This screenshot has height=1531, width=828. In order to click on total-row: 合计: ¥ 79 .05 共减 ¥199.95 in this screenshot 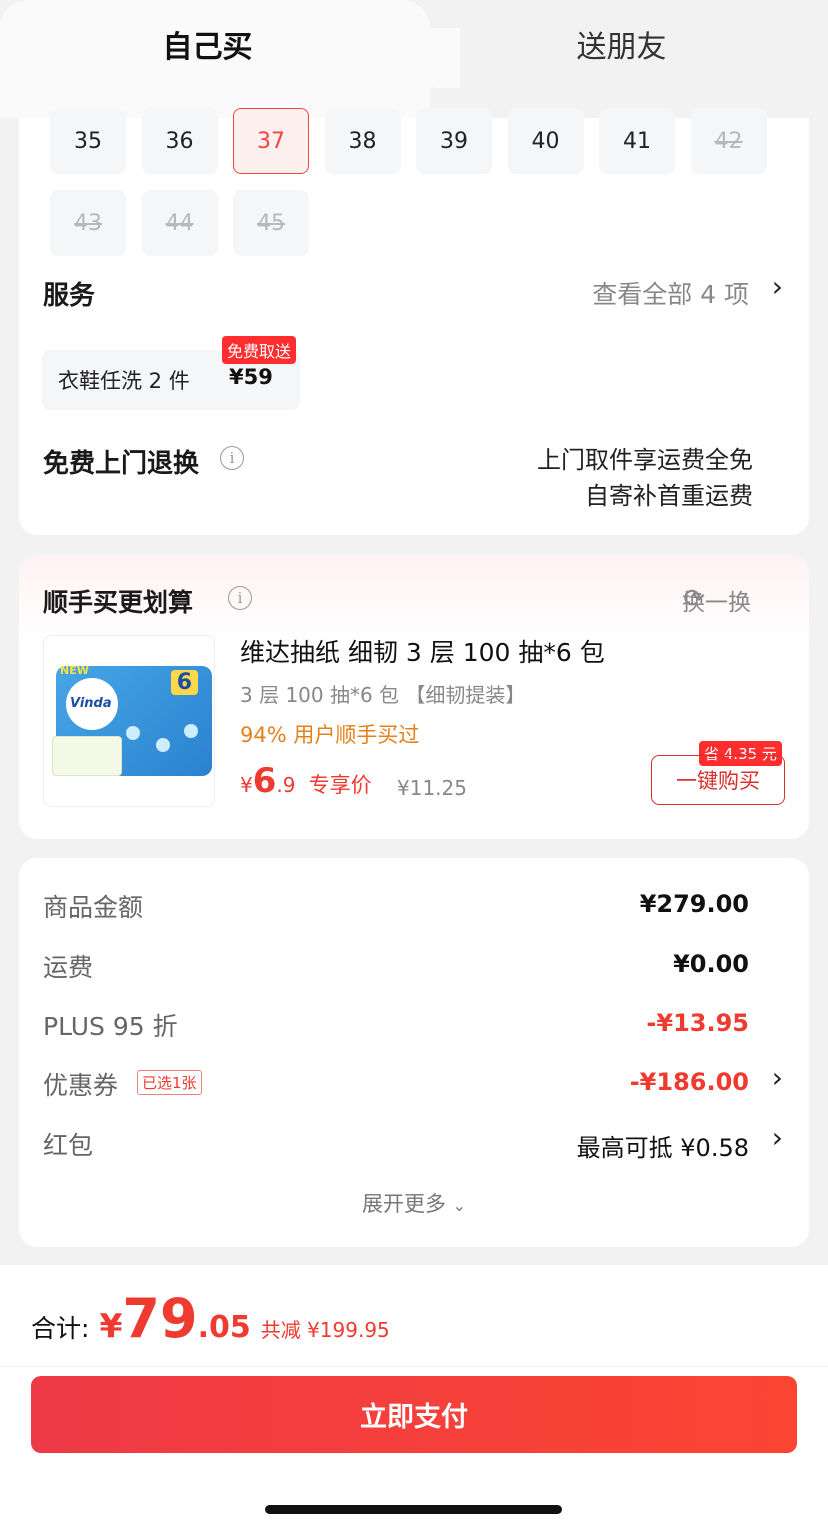, I will do `click(210, 1318)`.